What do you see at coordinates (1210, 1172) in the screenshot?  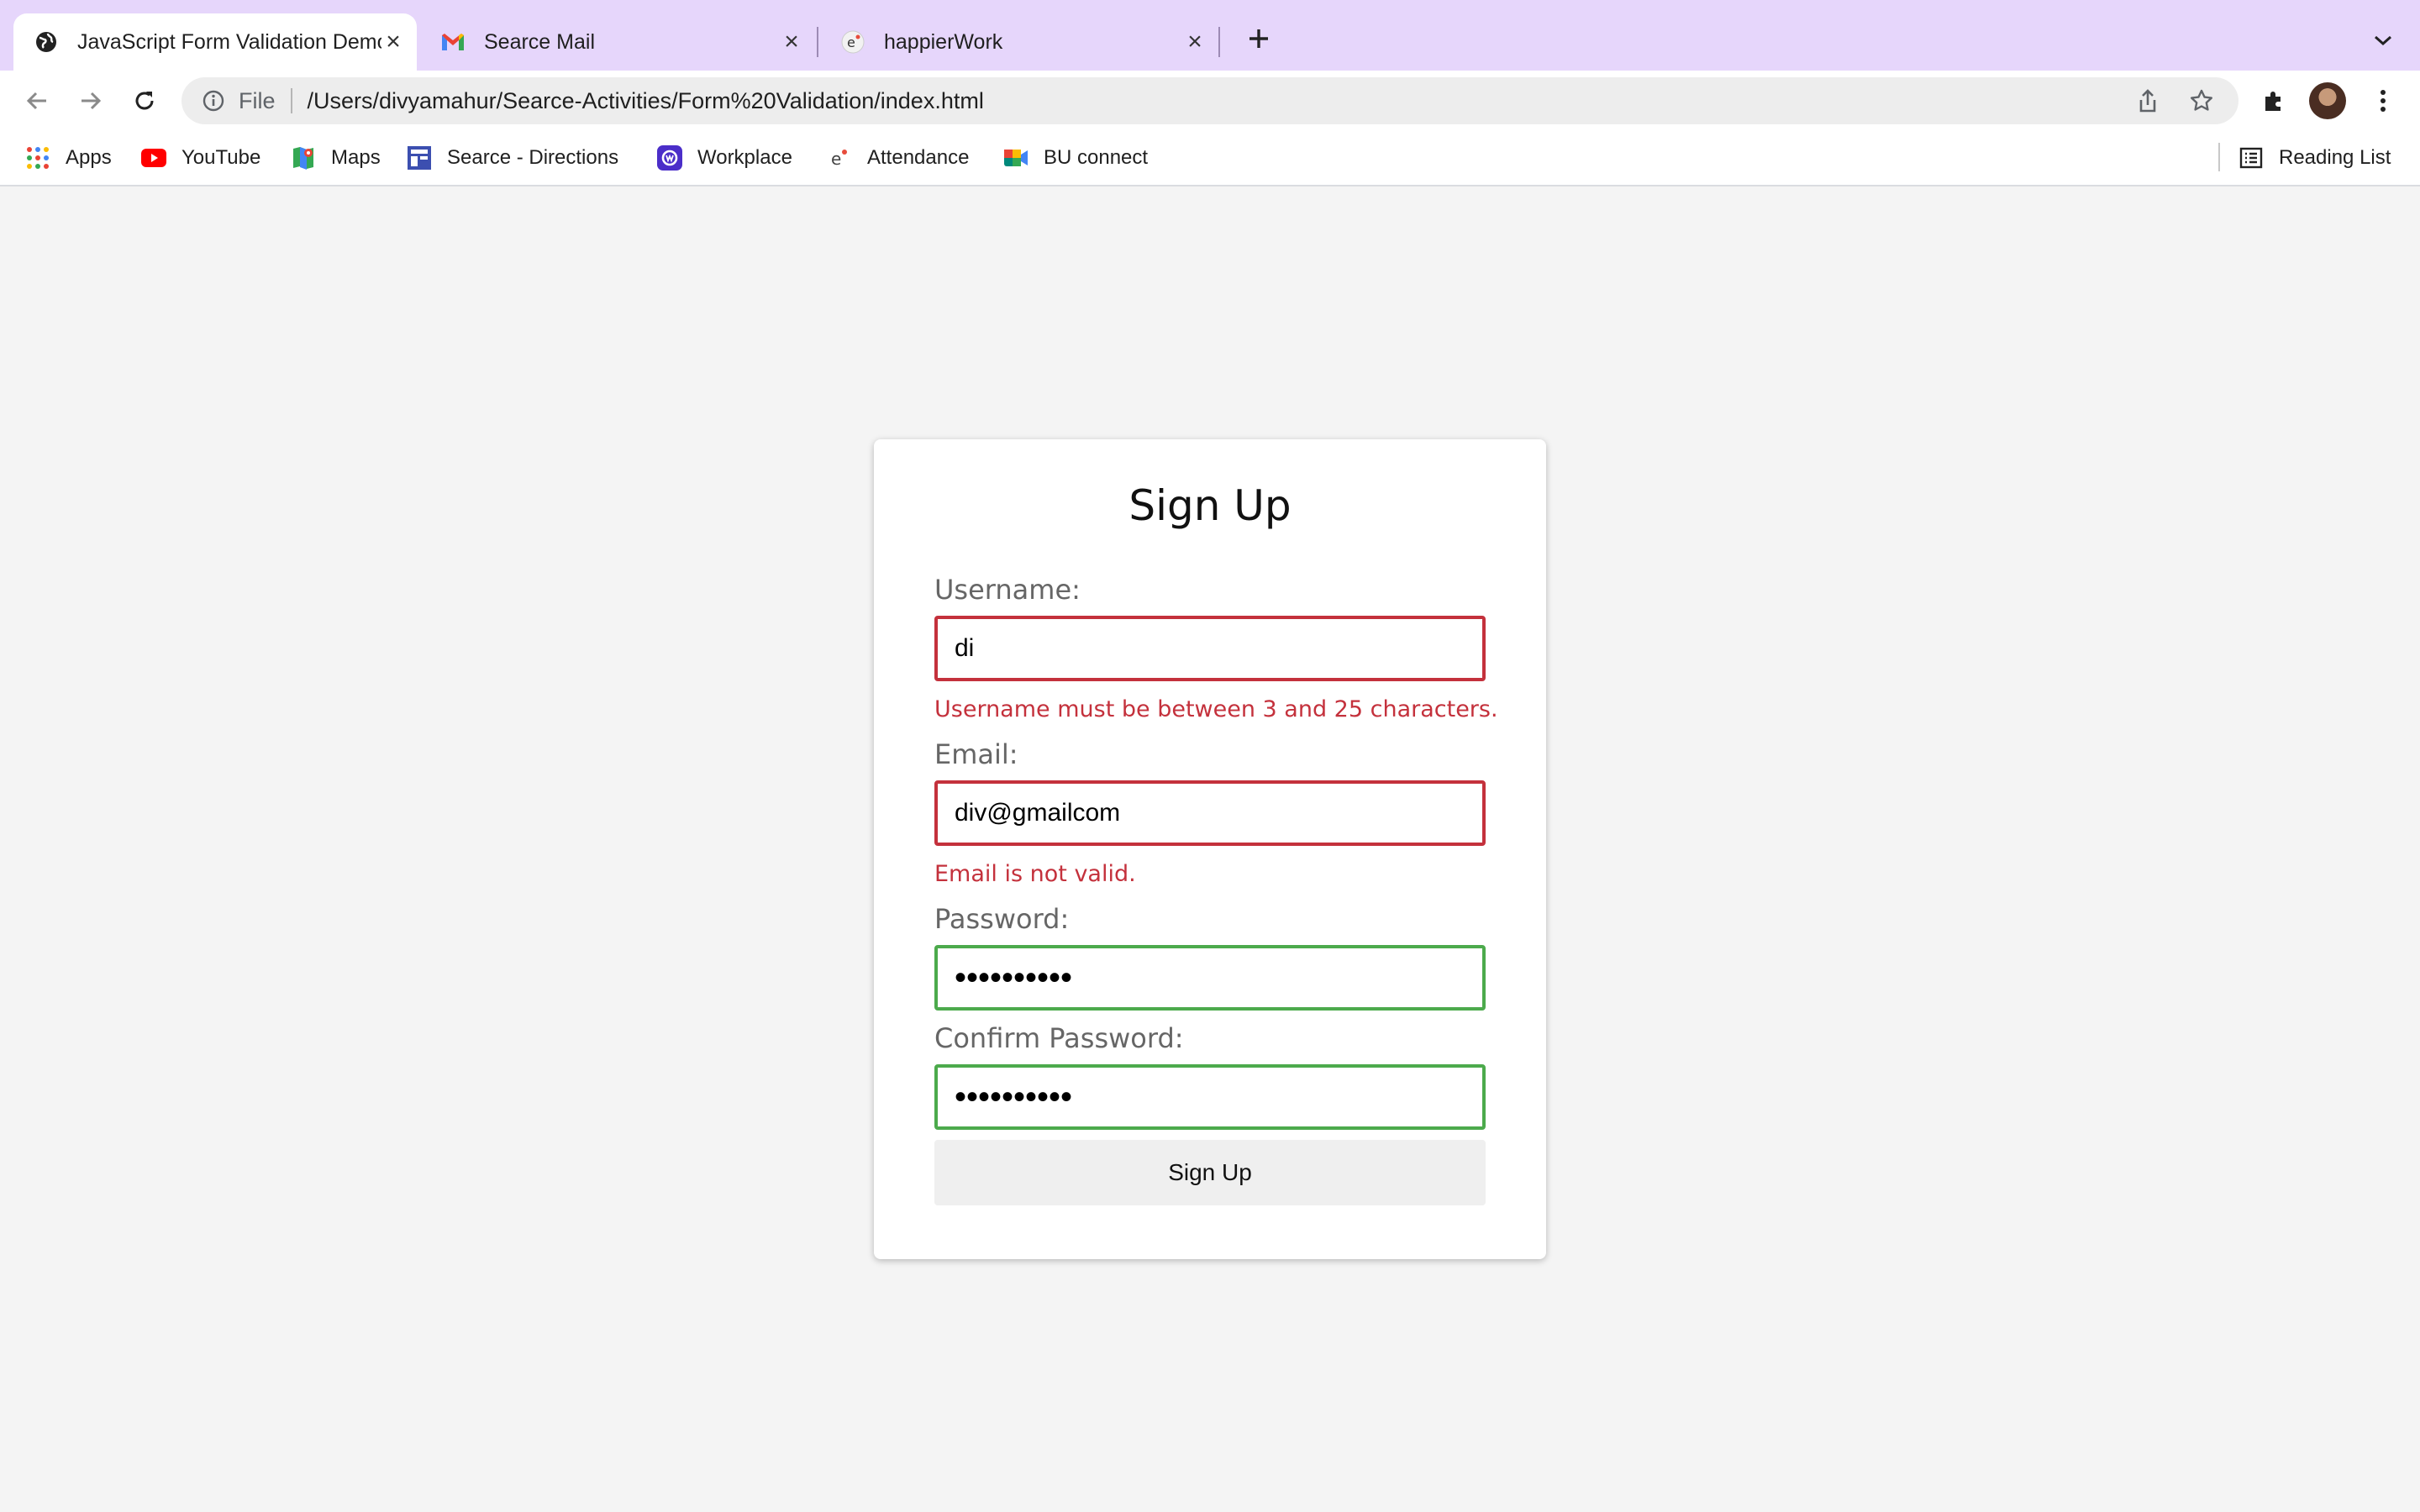 I see `sign-up-button: Sign Up` at bounding box center [1210, 1172].